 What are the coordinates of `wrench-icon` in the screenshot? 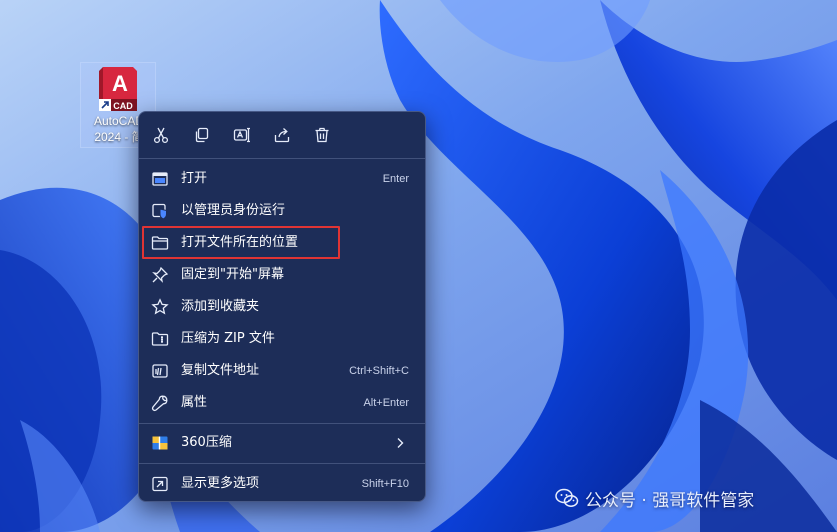 It's located at (159, 403).